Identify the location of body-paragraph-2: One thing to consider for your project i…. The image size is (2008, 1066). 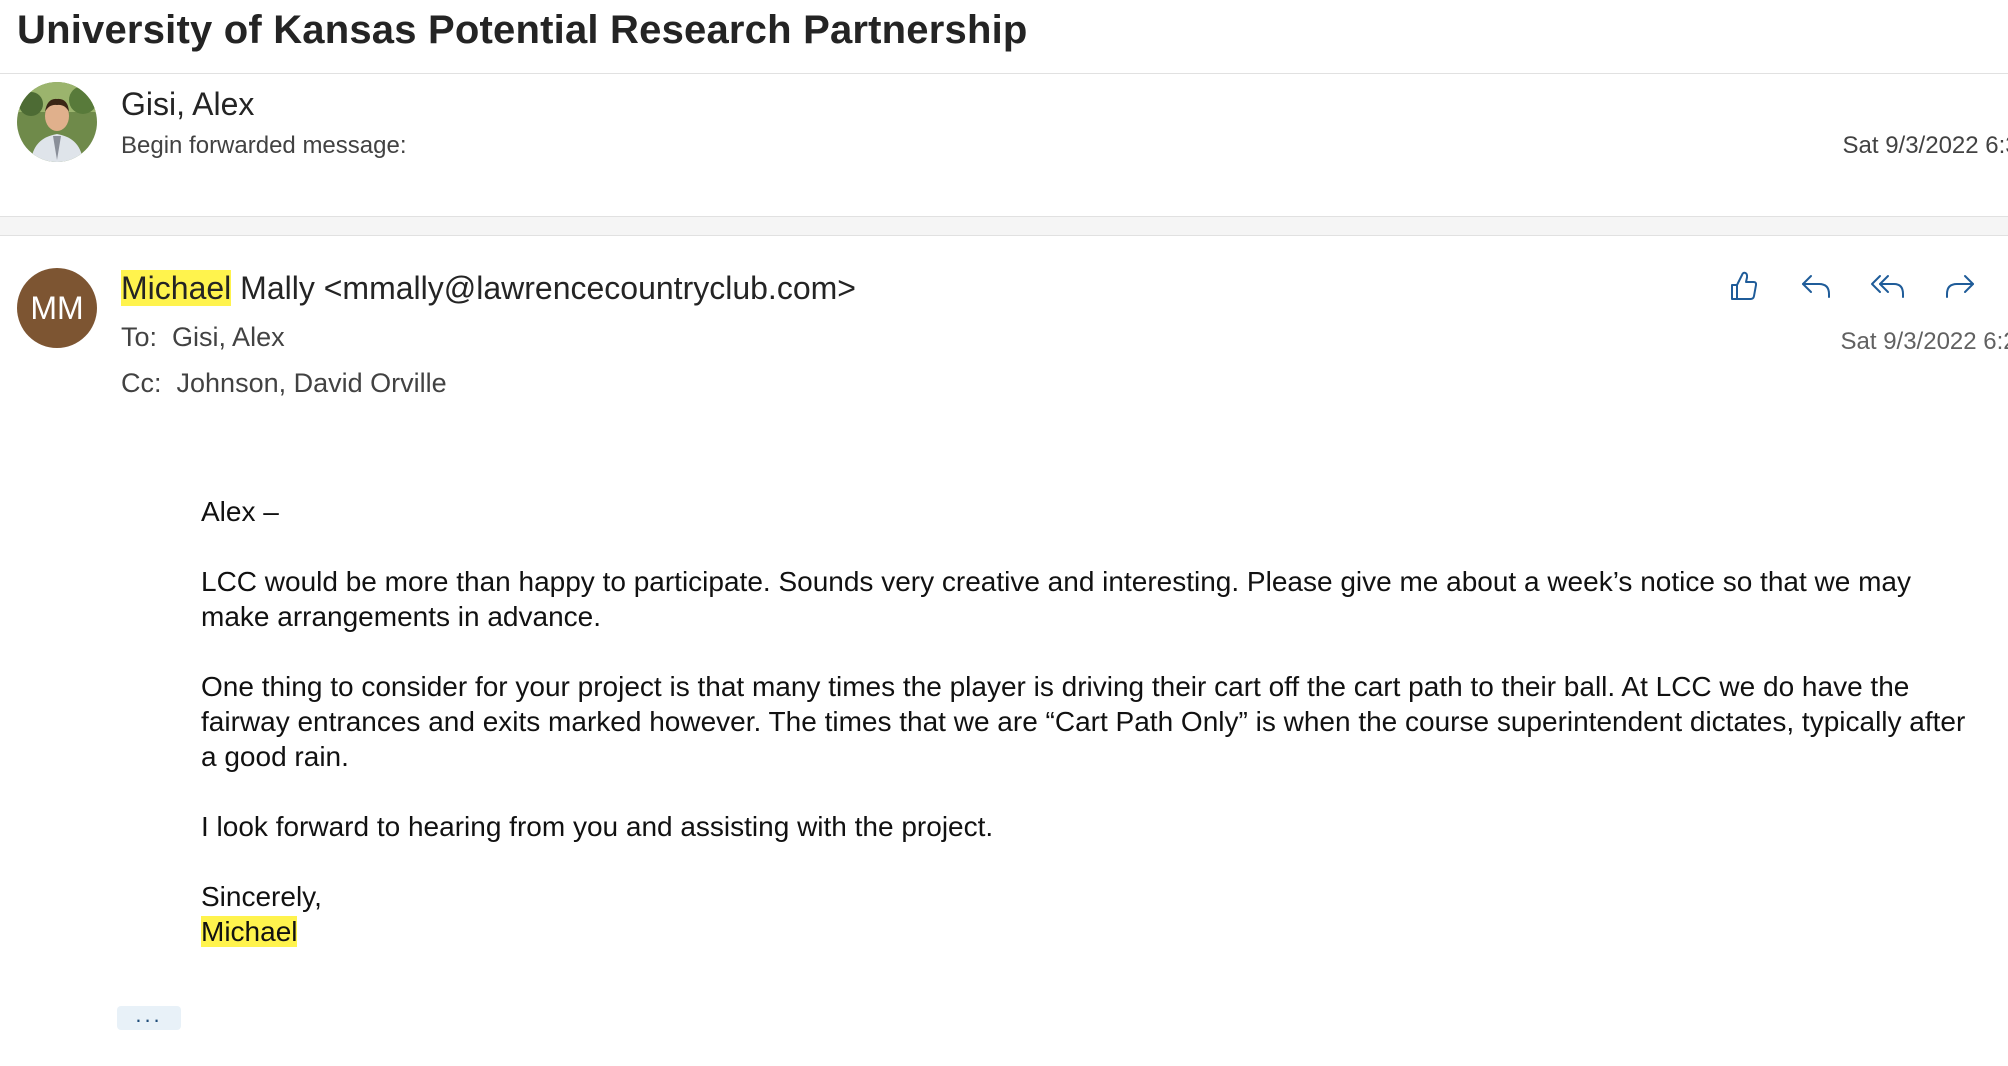
(1083, 721).